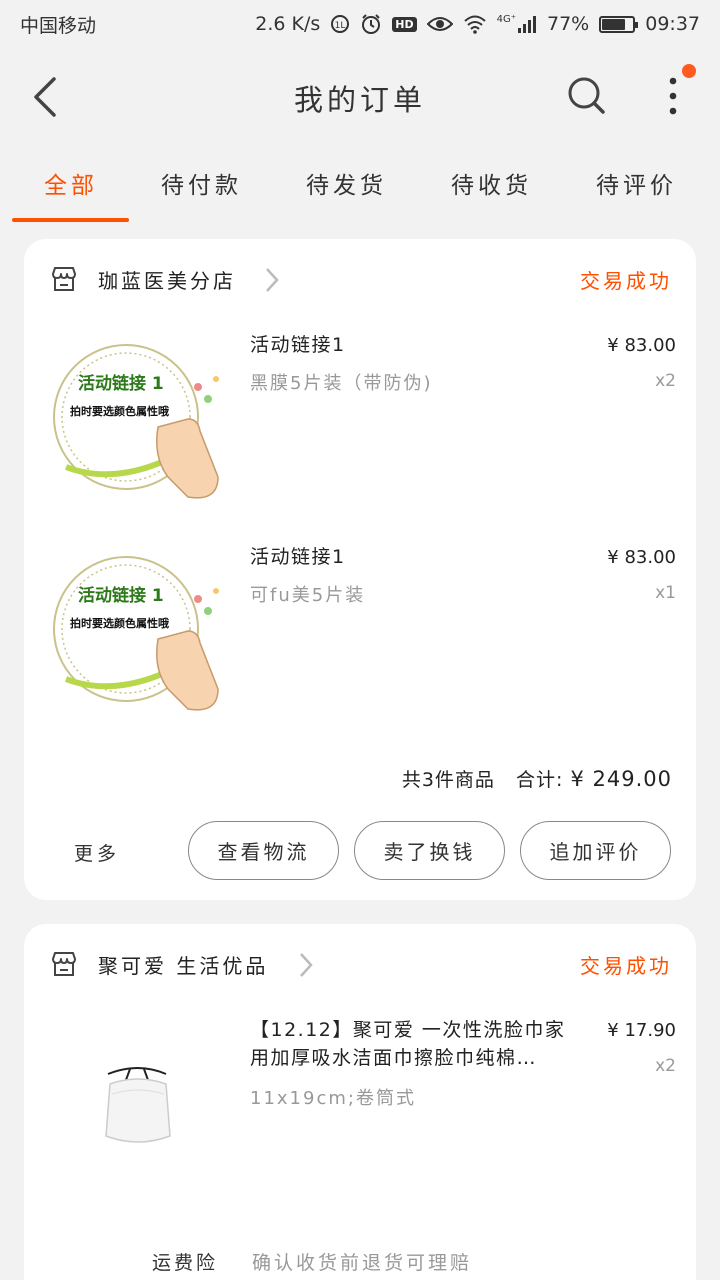 This screenshot has width=720, height=1280. What do you see at coordinates (346, 183) in the screenshot?
I see `tab-pending-shipment: 待发货` at bounding box center [346, 183].